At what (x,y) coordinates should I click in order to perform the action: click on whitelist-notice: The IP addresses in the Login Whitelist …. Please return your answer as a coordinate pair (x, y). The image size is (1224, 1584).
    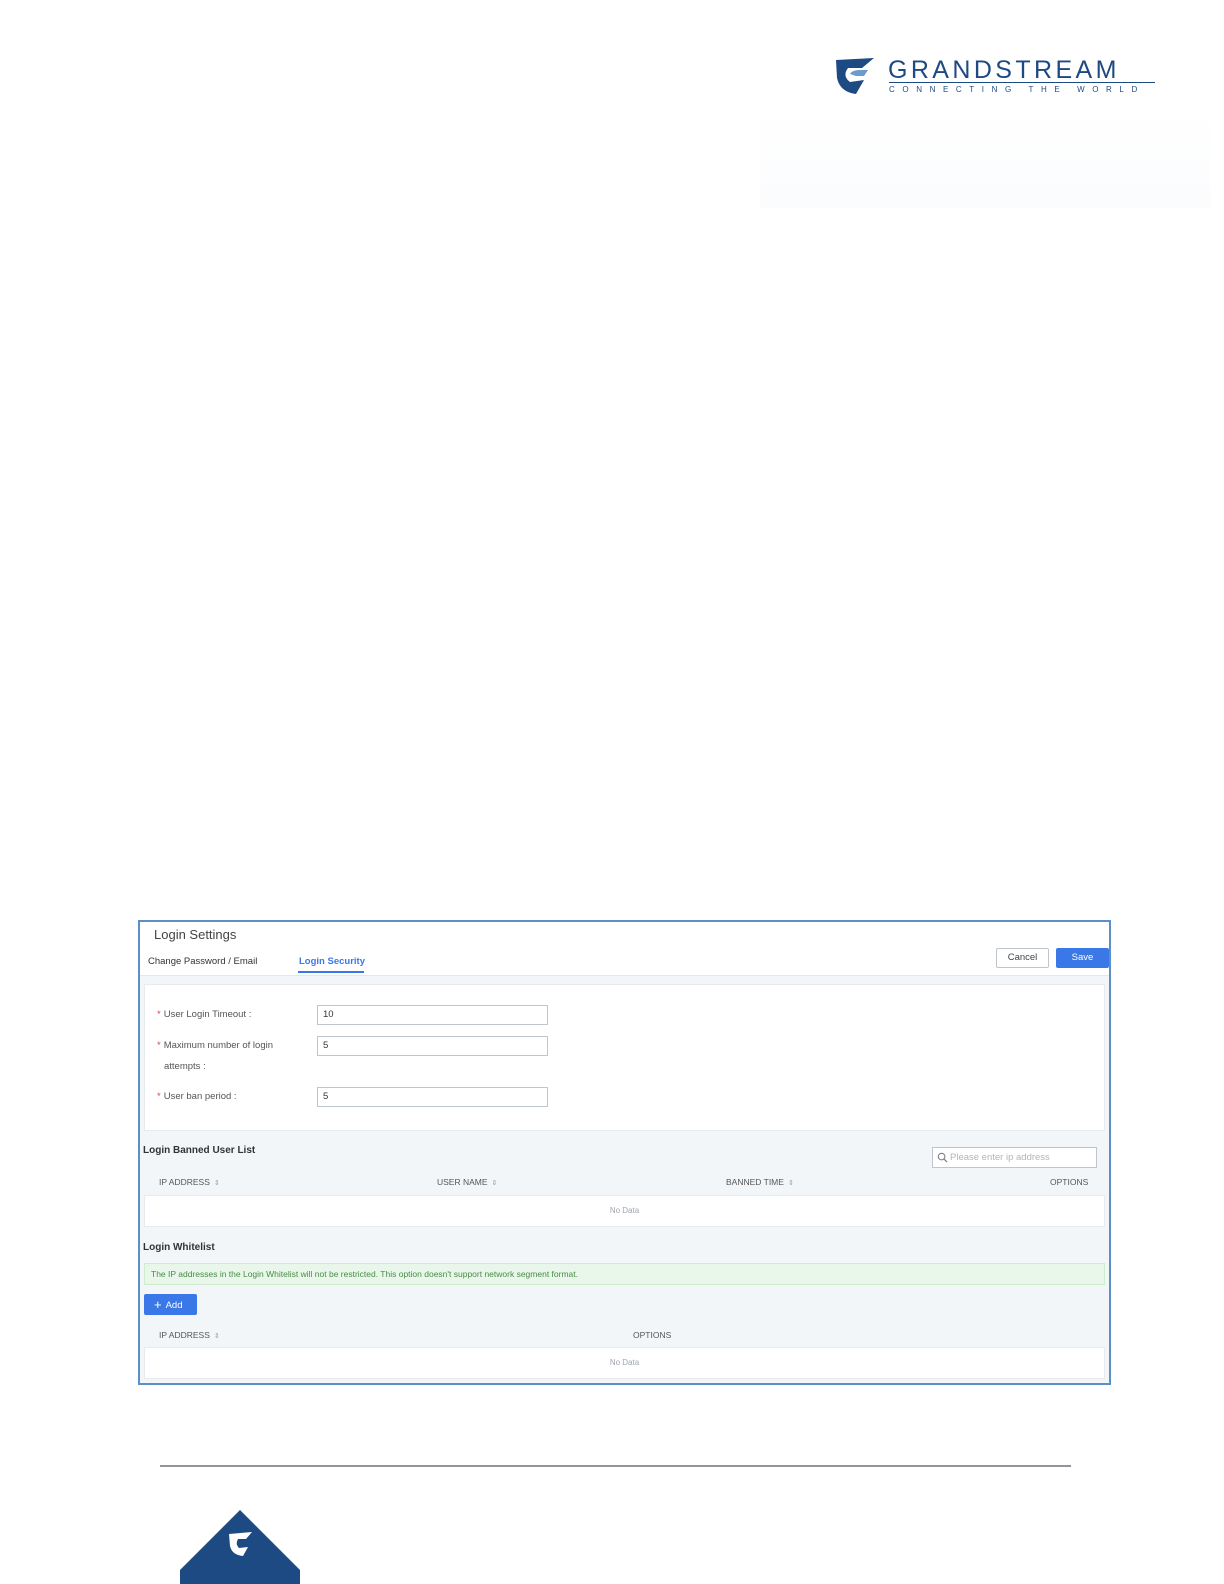
    Looking at the image, I should click on (624, 1274).